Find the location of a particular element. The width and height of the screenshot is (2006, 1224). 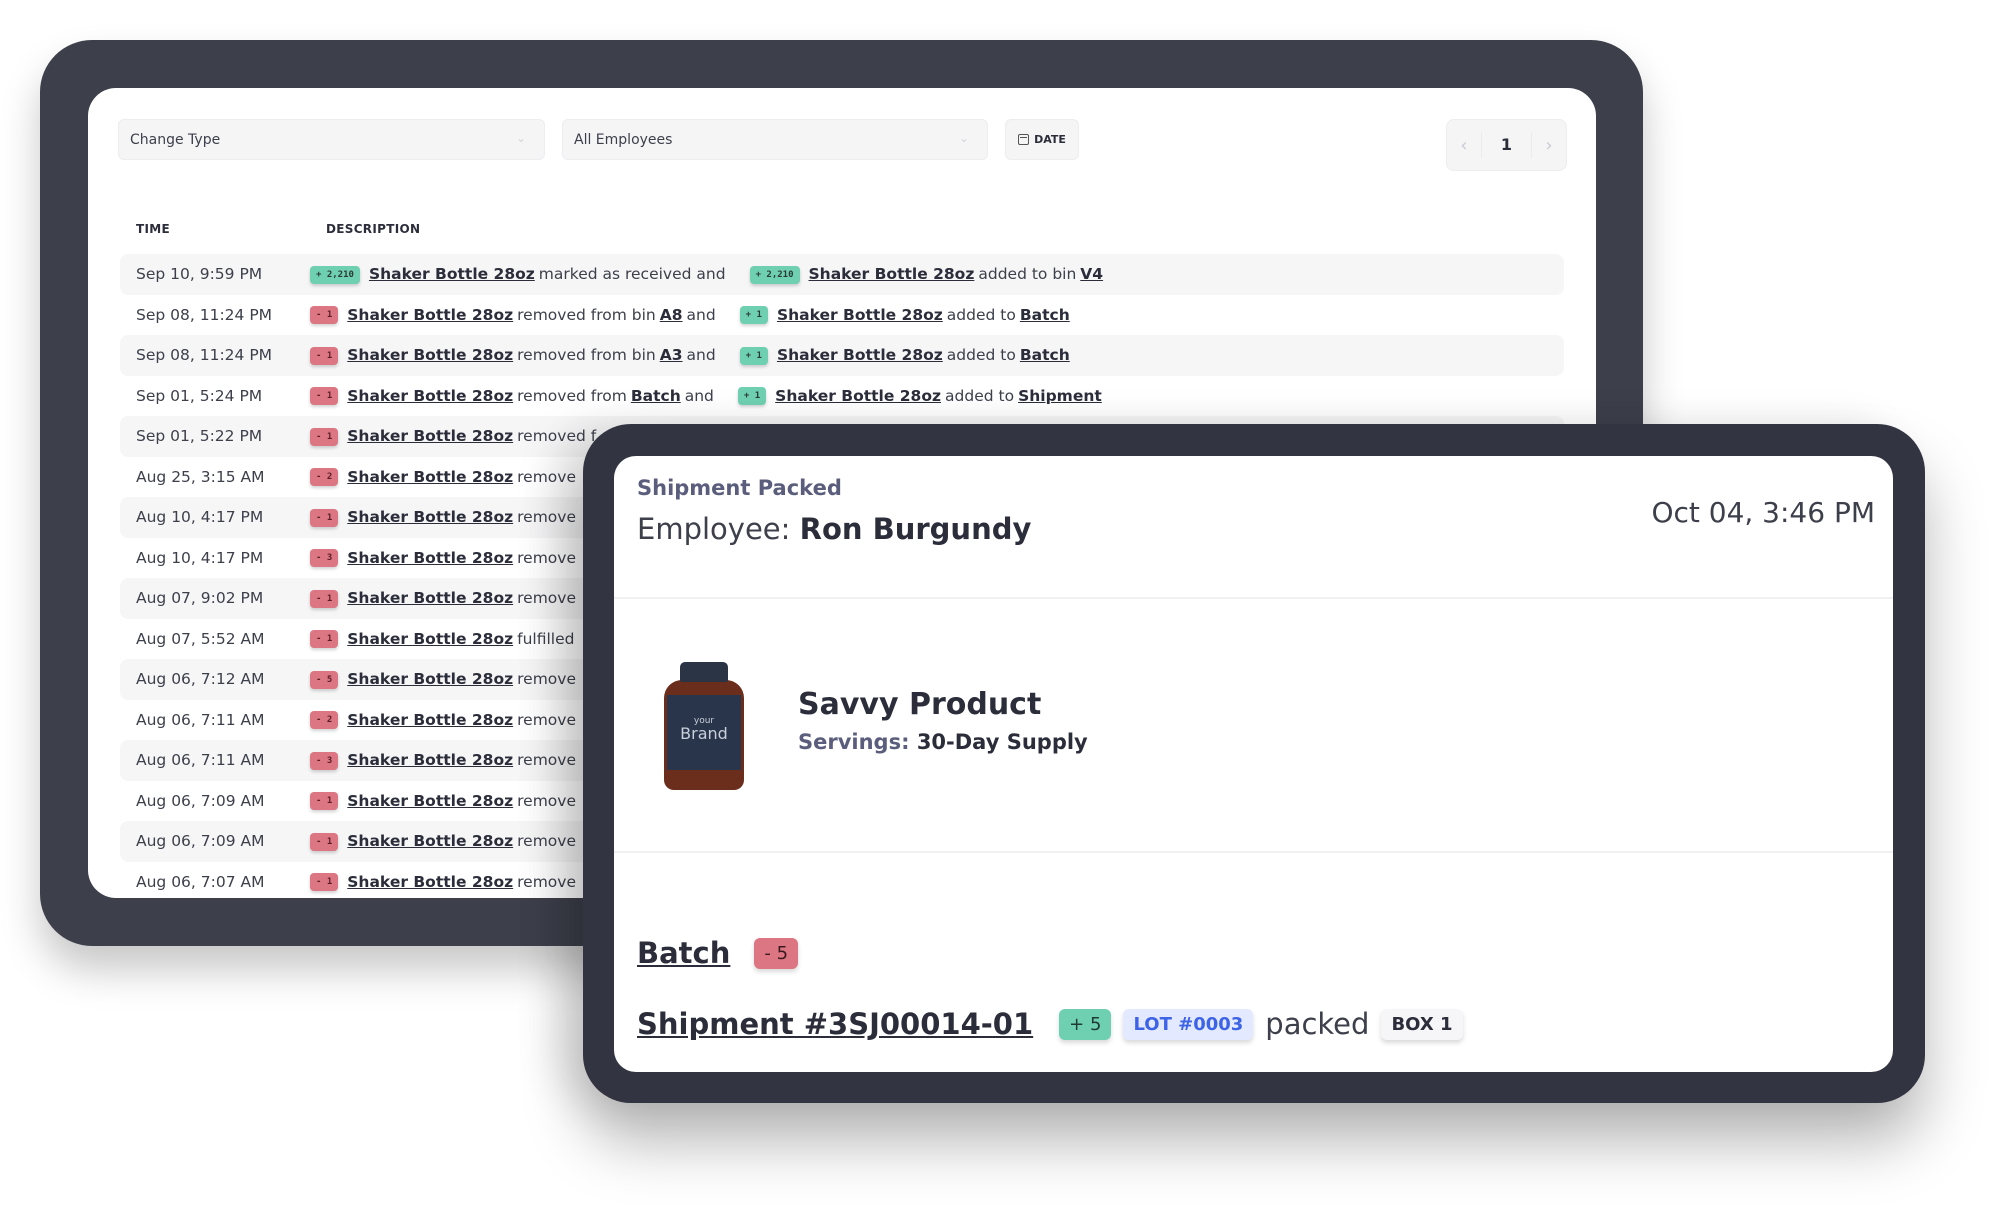

row-text: added to is located at coordinates (981, 314).